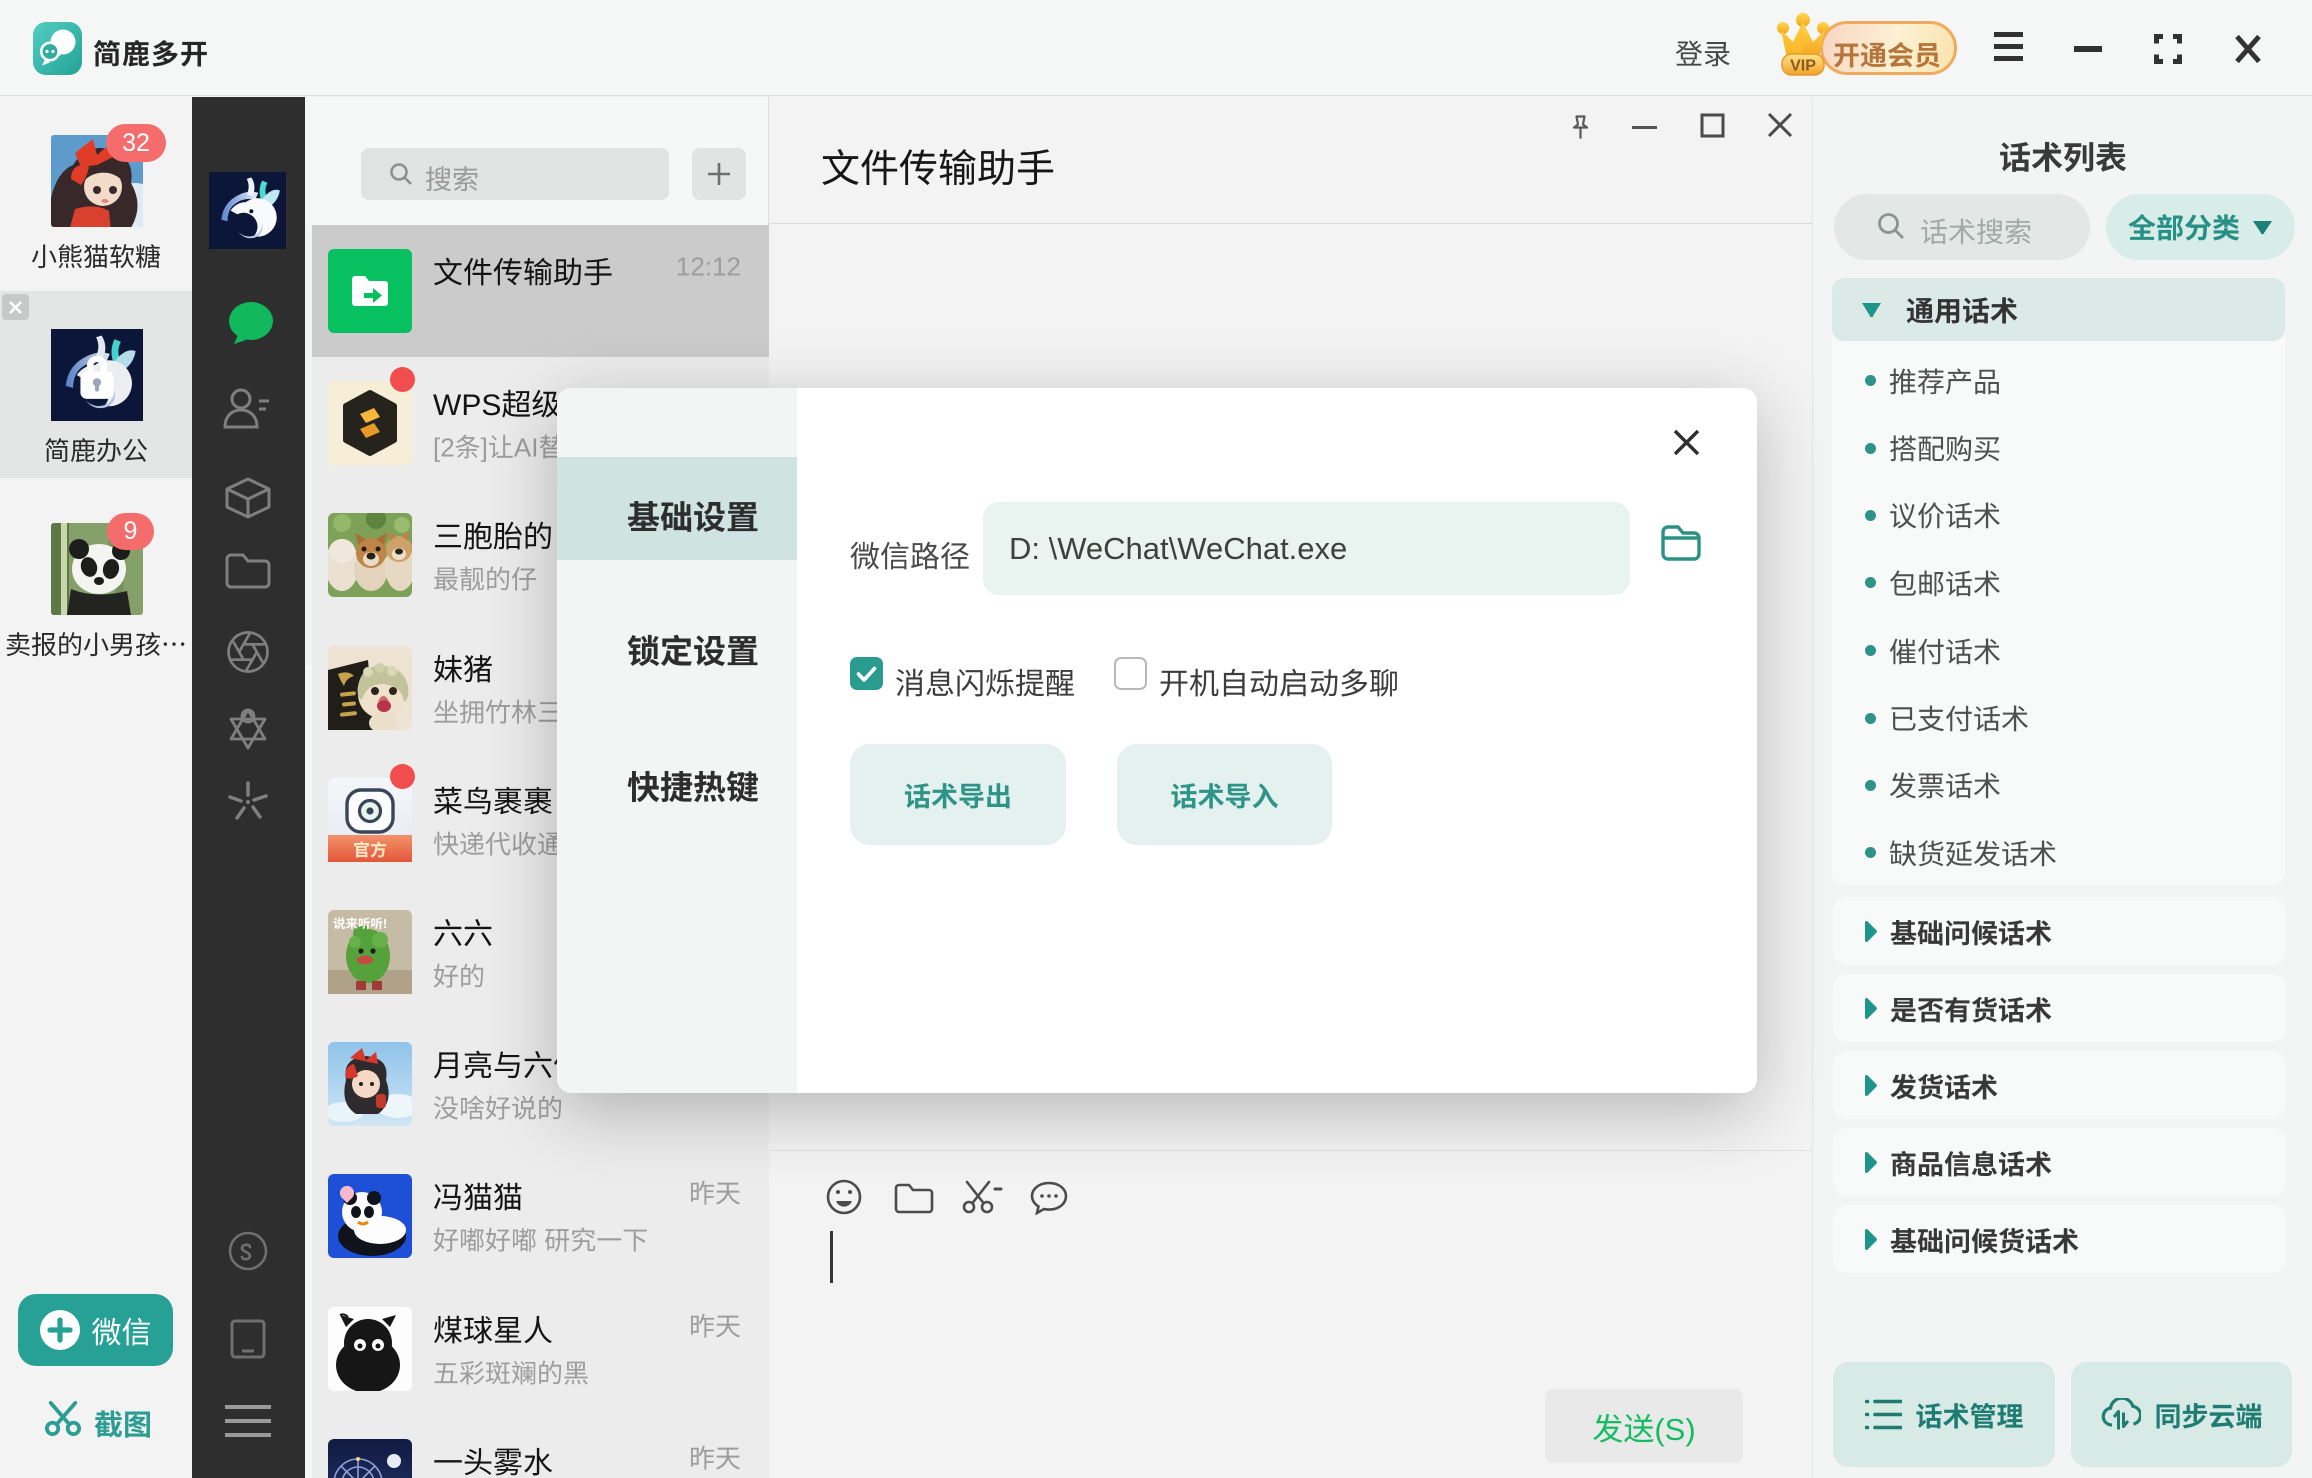 The height and width of the screenshot is (1478, 2312). I want to click on svg-text: VIP, so click(1803, 66).